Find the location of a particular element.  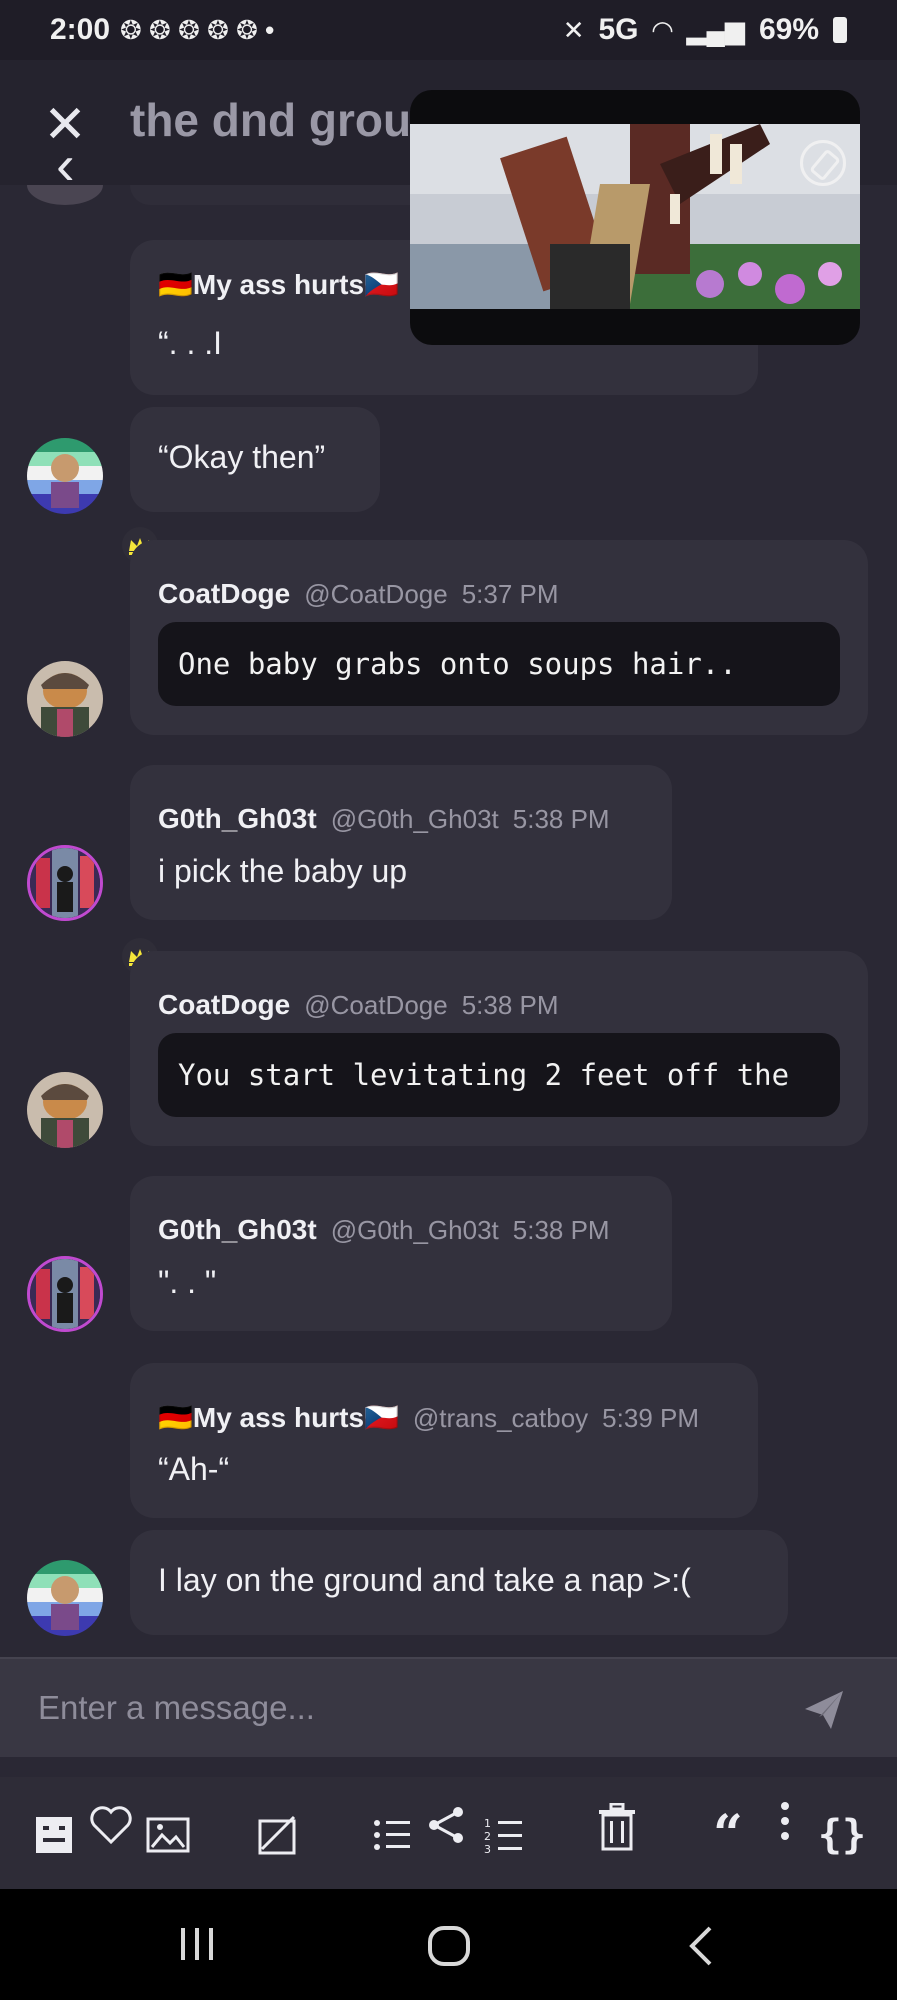

message-text: “Okay then” is located at coordinates (242, 457).